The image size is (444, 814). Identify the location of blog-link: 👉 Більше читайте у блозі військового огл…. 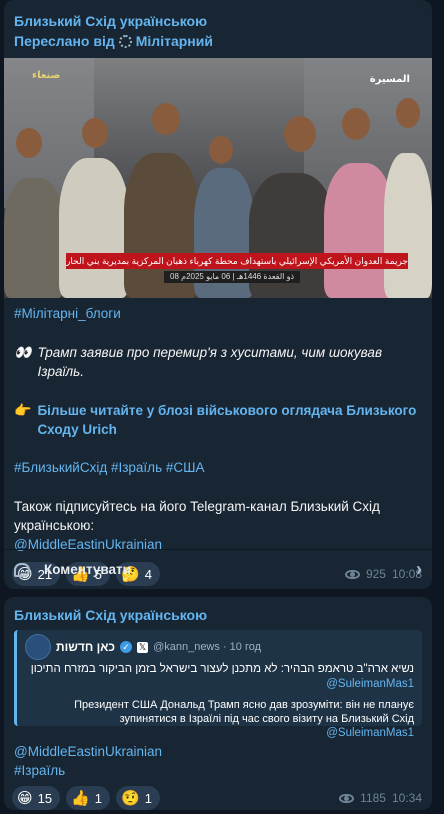
(218, 420).